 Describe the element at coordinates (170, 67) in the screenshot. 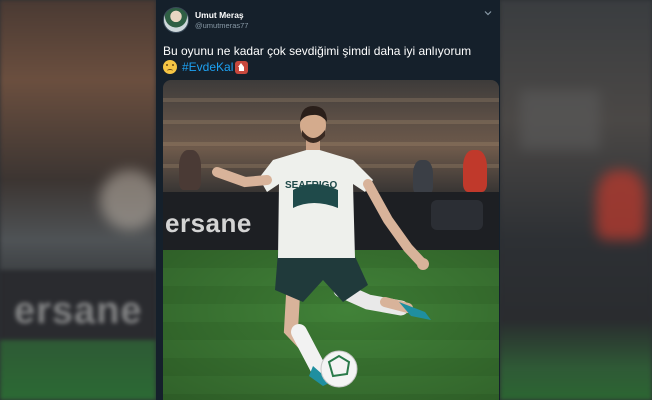

I see `sad-face-emoji-icon` at that location.